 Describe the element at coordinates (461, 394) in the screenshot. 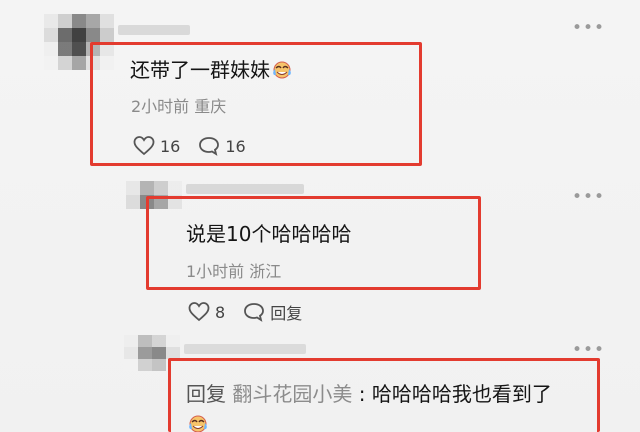

I see `reply-content: 哈哈哈哈我也看到了` at that location.